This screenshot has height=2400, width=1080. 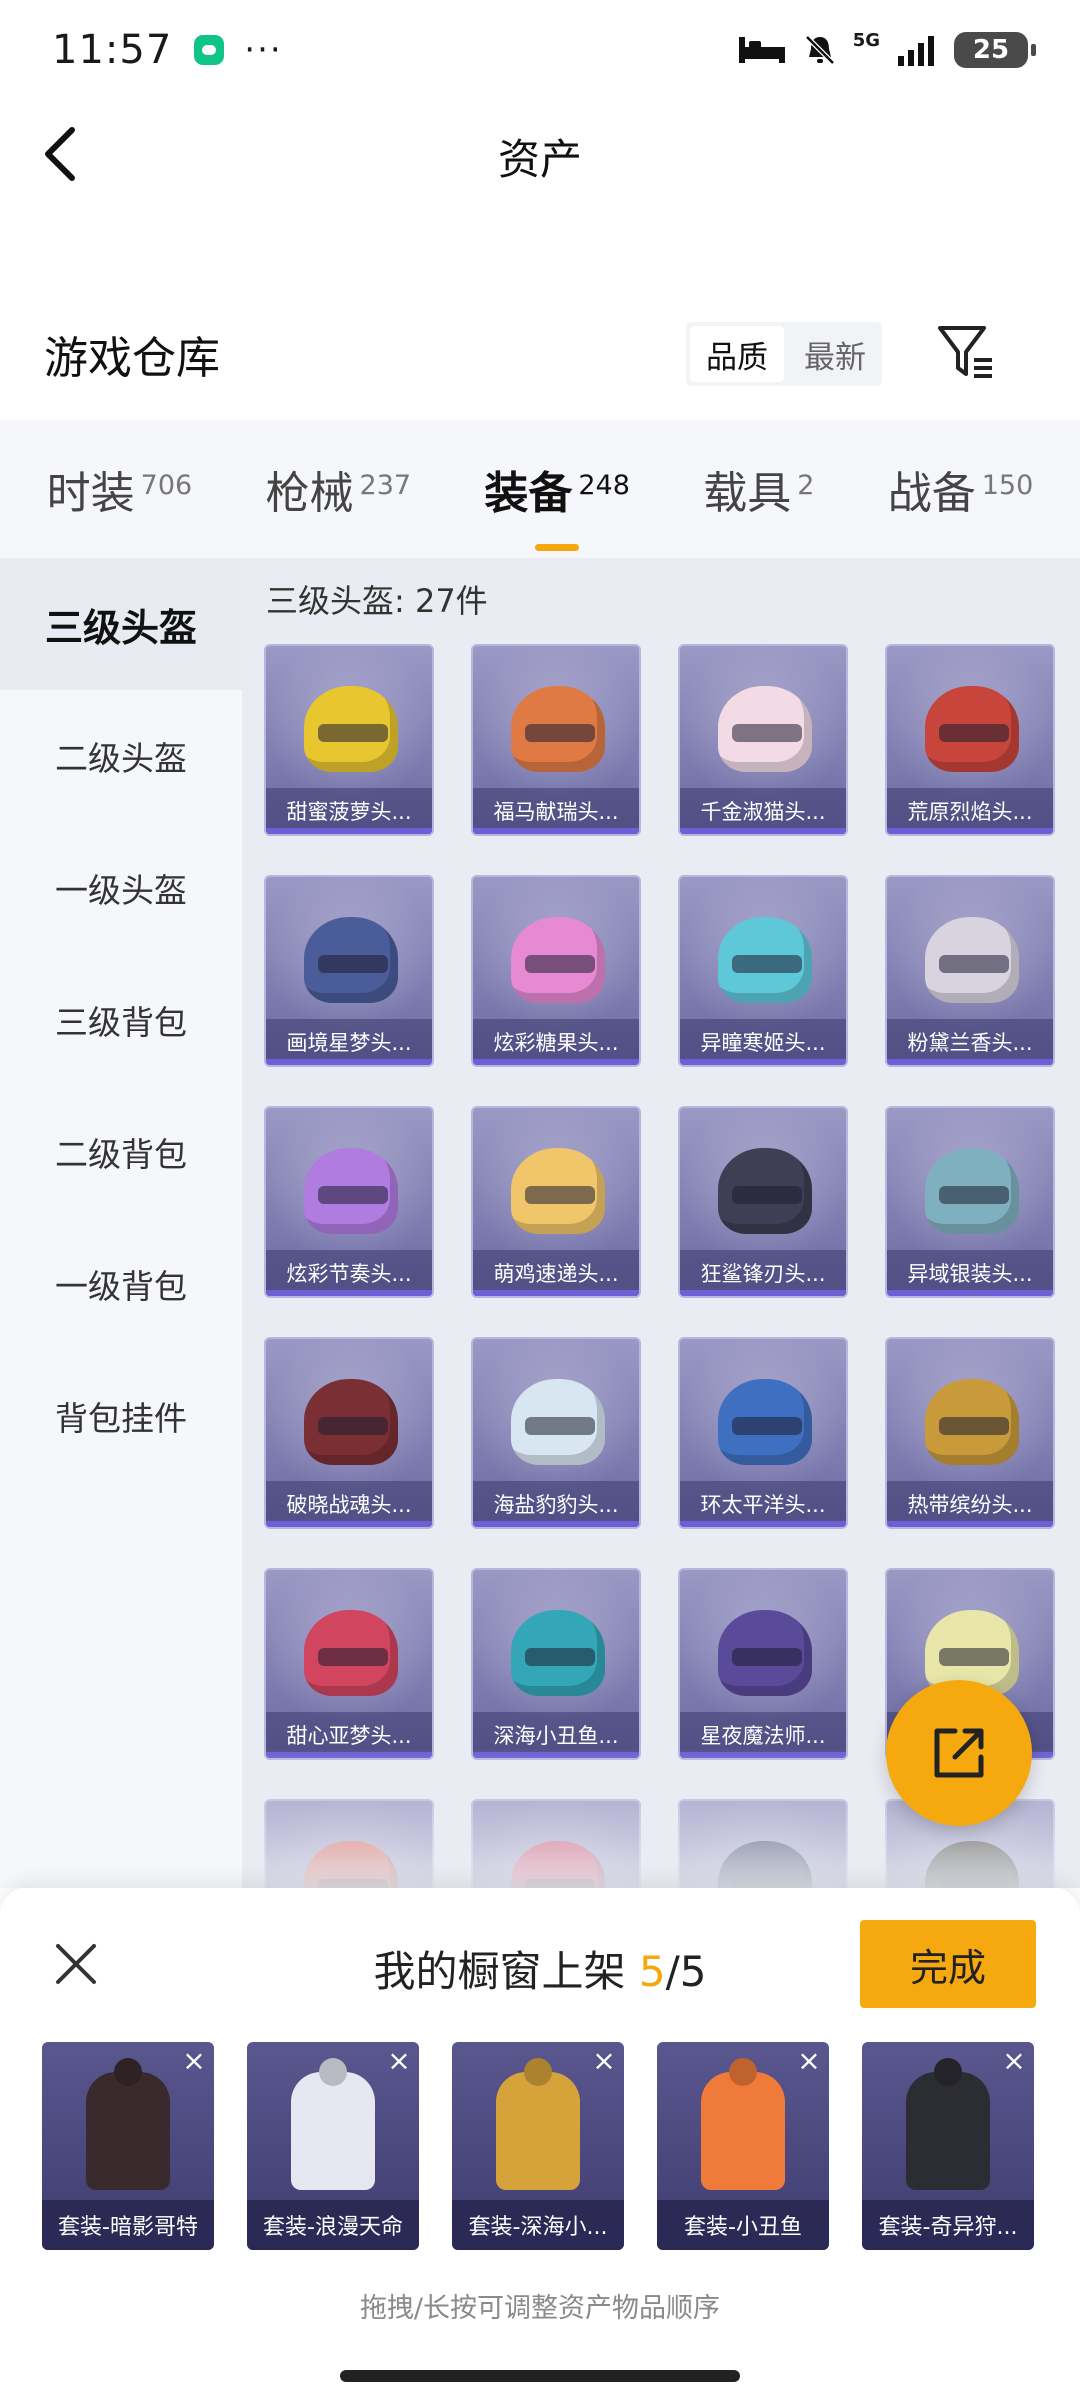 What do you see at coordinates (743, 2225) in the screenshot?
I see `showcase-item-name: 套装-小丑鱼` at bounding box center [743, 2225].